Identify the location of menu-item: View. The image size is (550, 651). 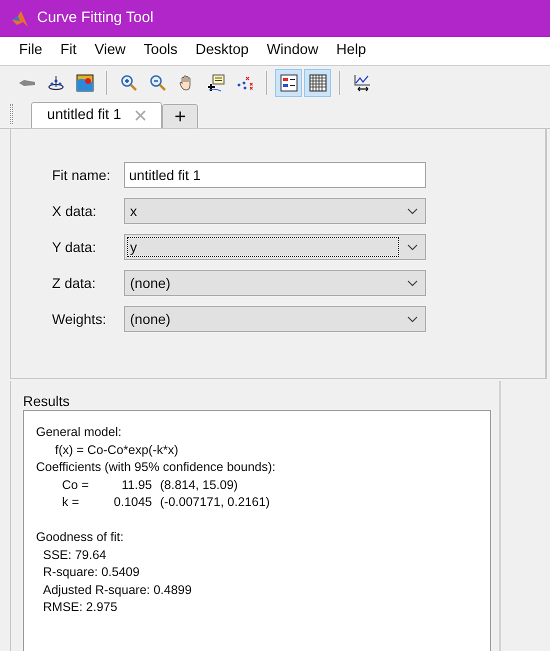
(110, 51).